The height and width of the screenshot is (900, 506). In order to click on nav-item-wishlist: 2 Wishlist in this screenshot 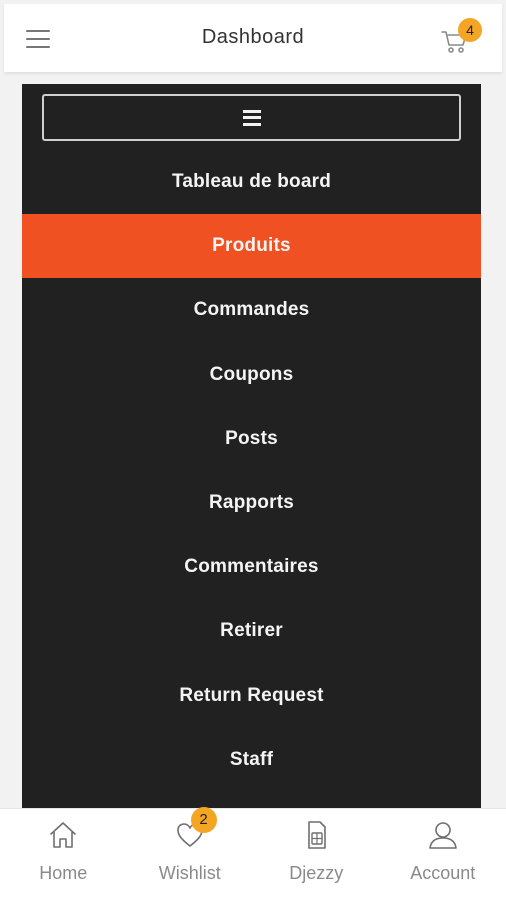, I will do `click(190, 853)`.